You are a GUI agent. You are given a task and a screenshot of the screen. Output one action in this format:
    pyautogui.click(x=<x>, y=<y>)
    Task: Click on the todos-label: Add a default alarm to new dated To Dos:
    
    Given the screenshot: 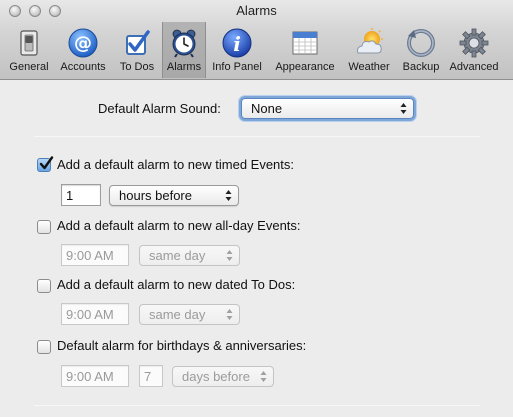 What is the action you would take?
    pyautogui.click(x=176, y=284)
    